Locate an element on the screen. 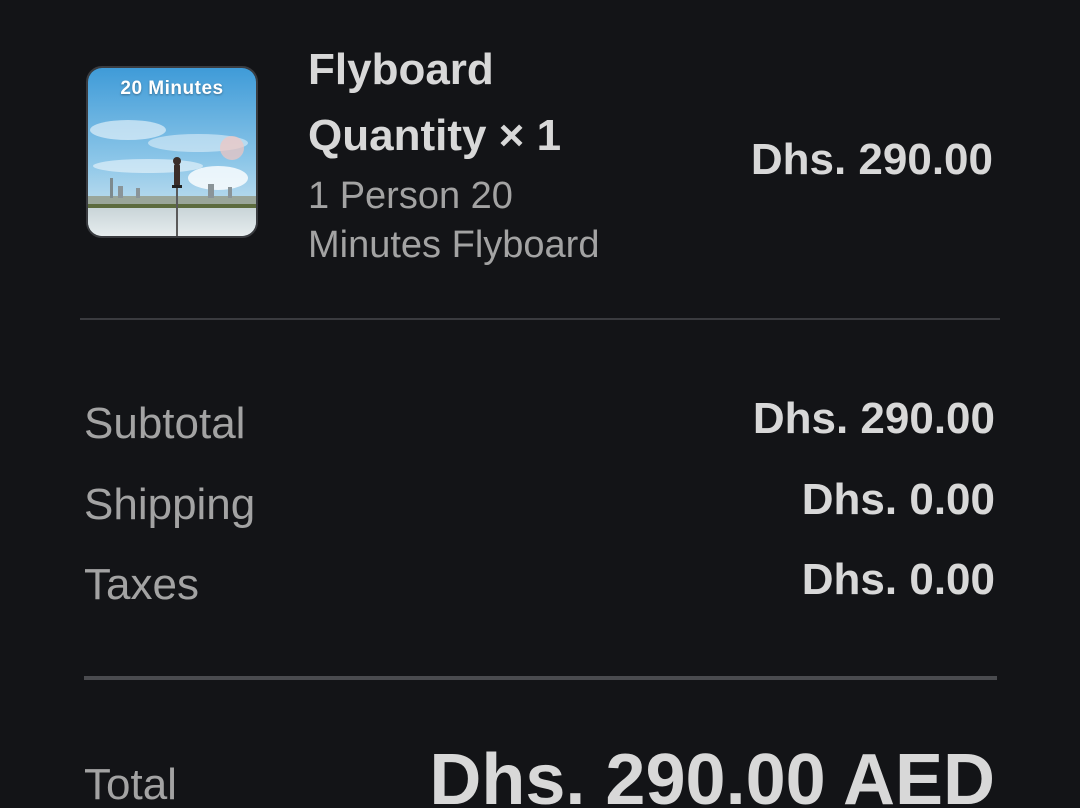 Image resolution: width=1080 pixels, height=808 pixels. product-variant: 1 Person 20 Minutes Flyboard is located at coordinates (454, 220).